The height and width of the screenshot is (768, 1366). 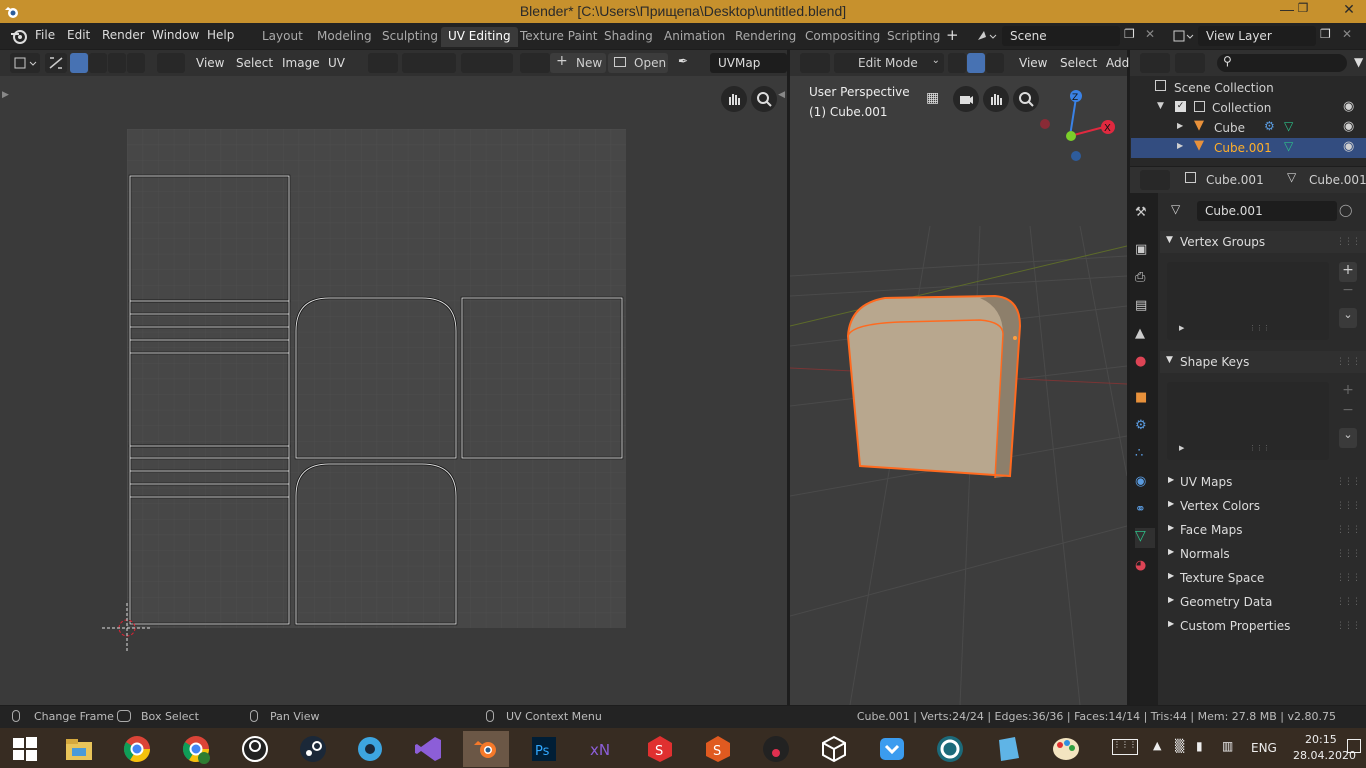 What do you see at coordinates (1145, 428) in the screenshot?
I see `modifier-tab-icon: ⚙` at bounding box center [1145, 428].